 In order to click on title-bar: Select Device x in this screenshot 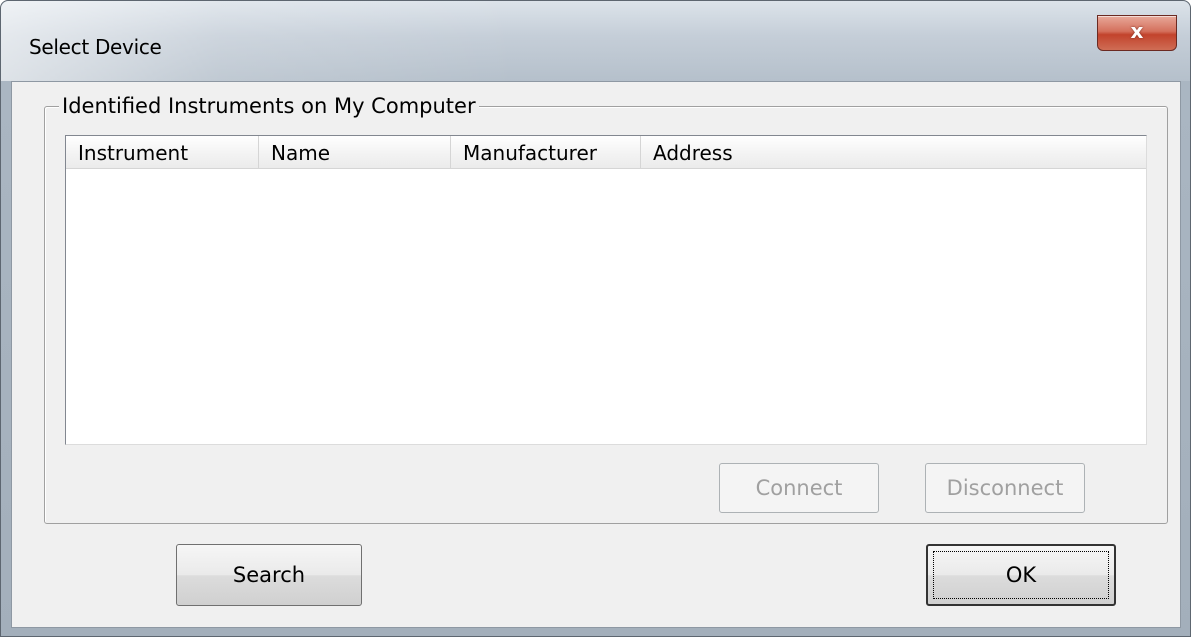, I will do `click(595, 41)`.